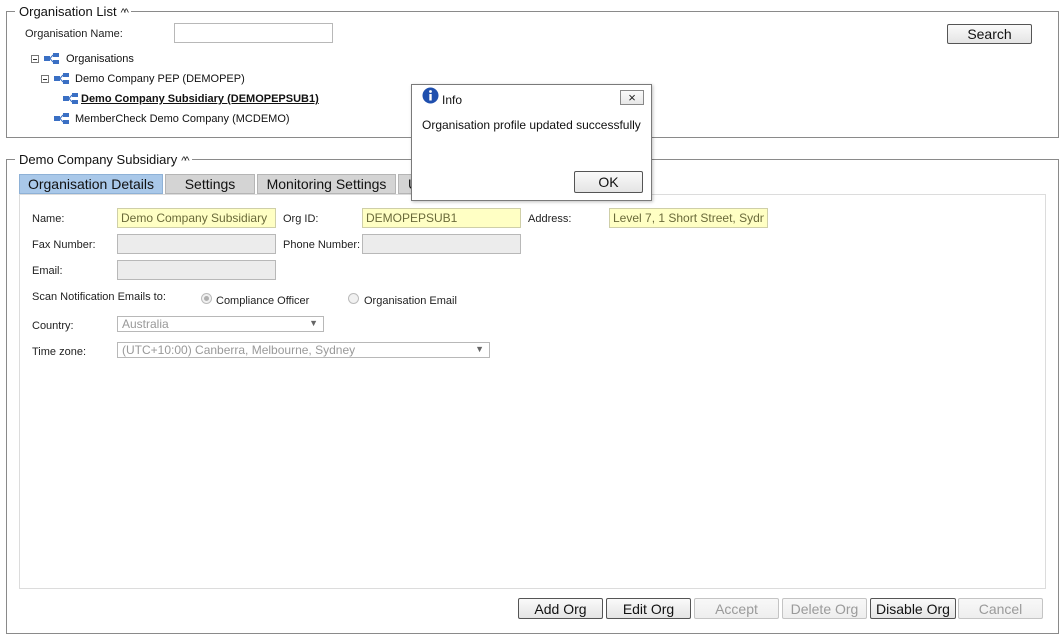  I want to click on fax-number-label: Fax Number:, so click(64, 245).